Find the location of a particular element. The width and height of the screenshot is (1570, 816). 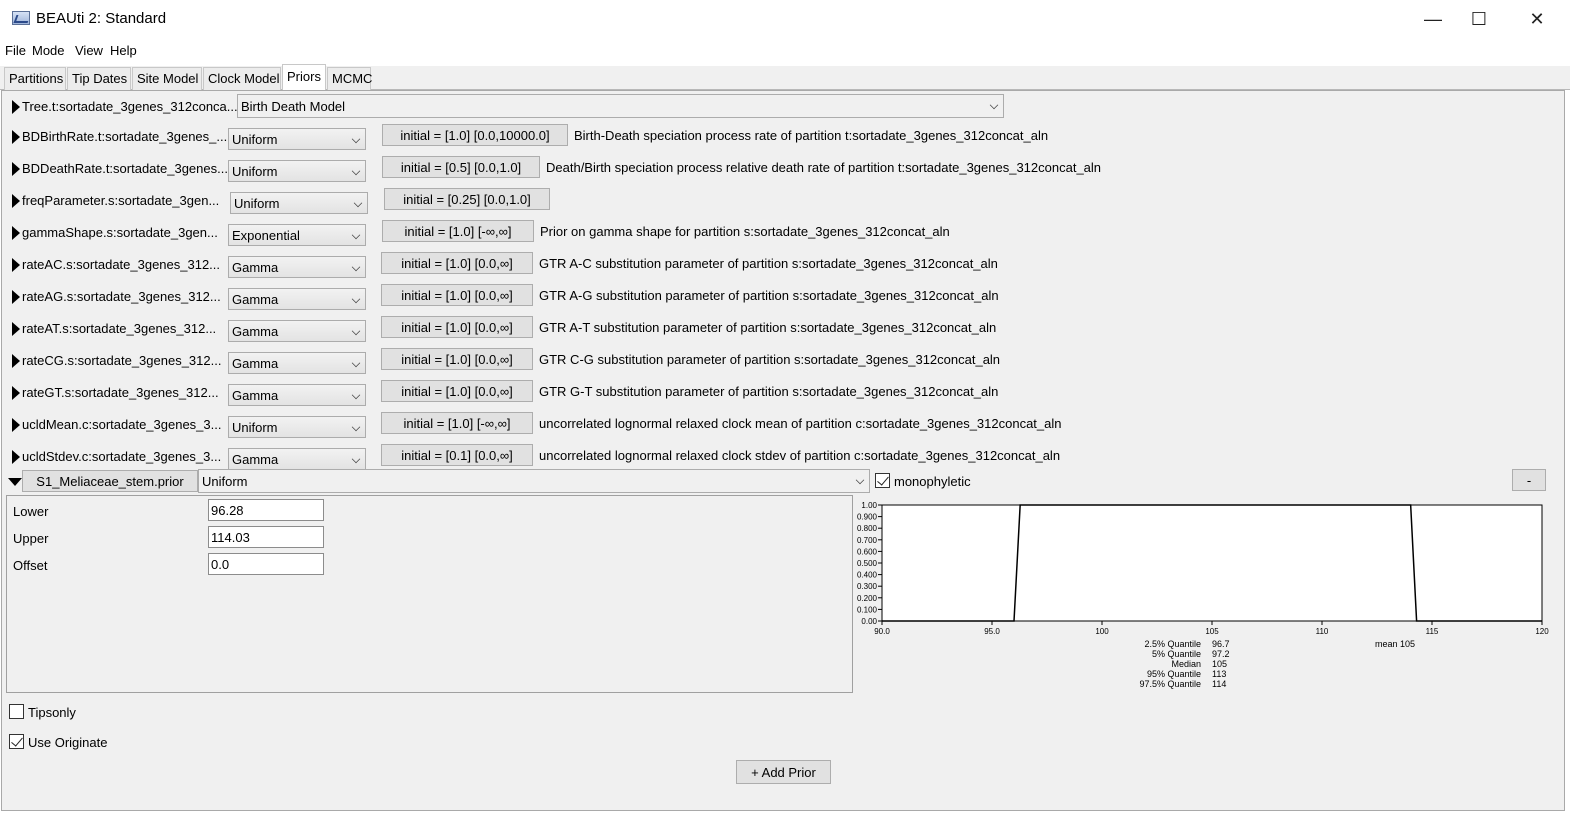

x-tick-label: 90.0 is located at coordinates (882, 631).